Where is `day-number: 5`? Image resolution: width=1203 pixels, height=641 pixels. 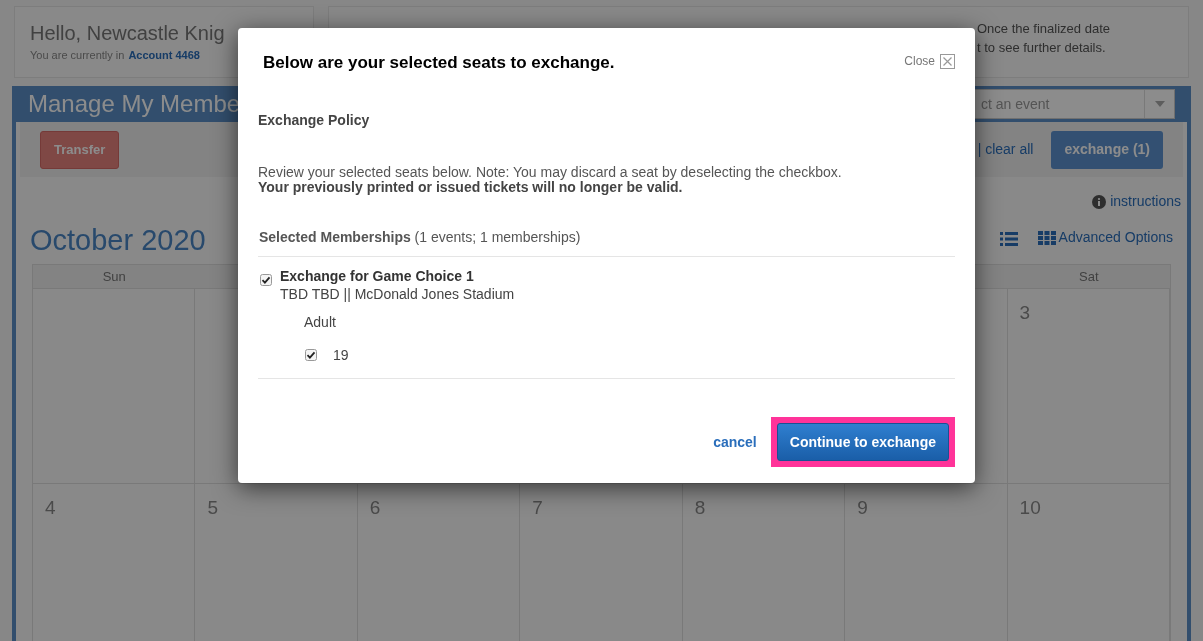
day-number: 5 is located at coordinates (212, 507).